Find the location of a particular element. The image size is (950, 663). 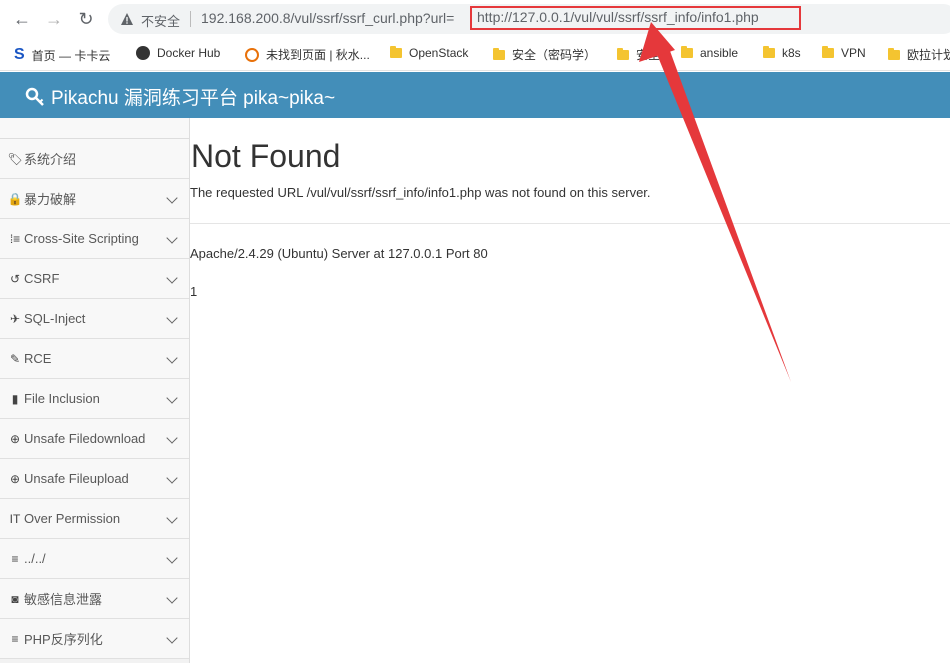

sidebar-item-file-inclusion: ▮ File Inclusion is located at coordinates (94, 399).